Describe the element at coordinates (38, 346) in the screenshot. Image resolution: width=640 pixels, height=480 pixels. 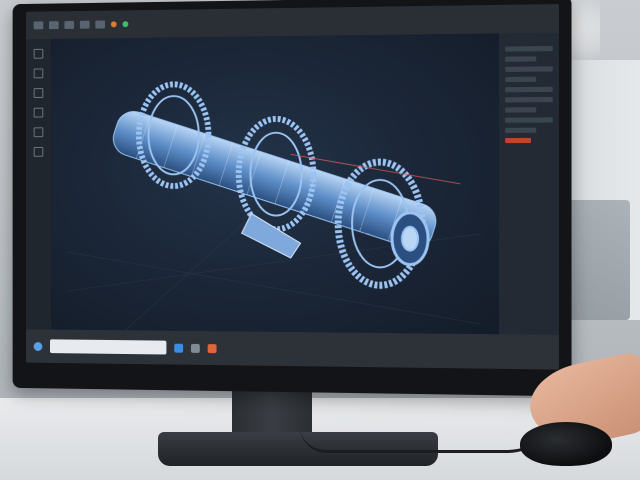
I see `search-icon` at that location.